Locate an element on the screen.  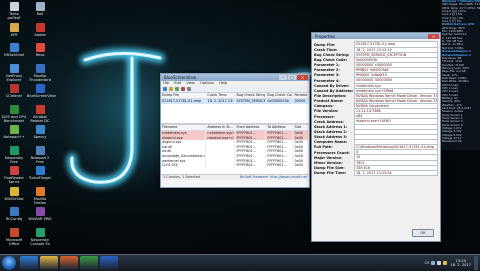
desktop-icon: Kaspersky Free is located at coordinates (14, 154).